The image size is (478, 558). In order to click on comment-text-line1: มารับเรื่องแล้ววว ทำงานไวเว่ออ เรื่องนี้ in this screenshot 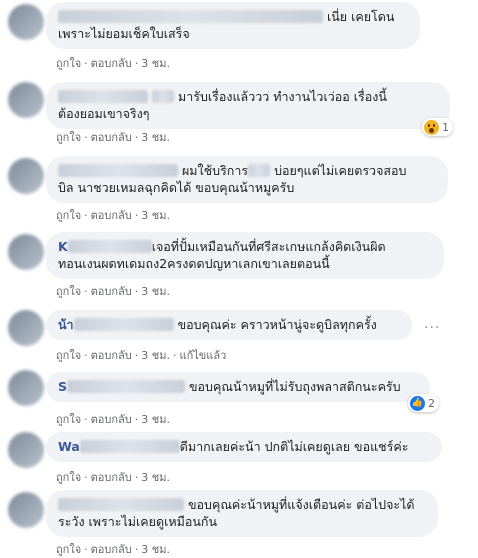, I will do `click(282, 96)`.